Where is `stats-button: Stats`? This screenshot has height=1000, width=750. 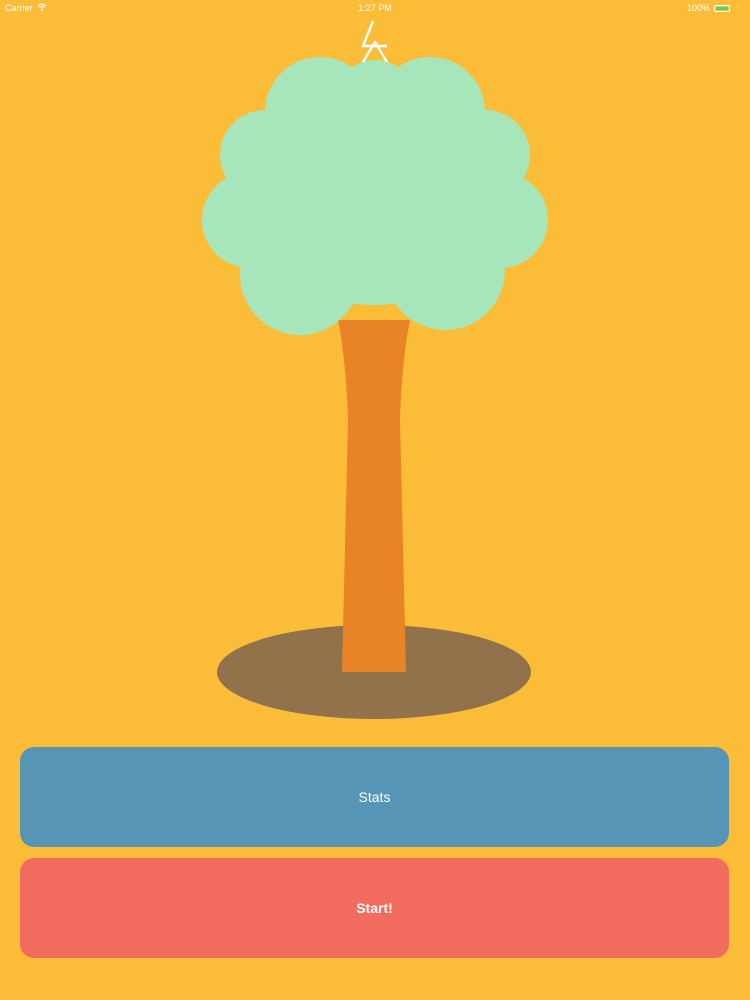
stats-button: Stats is located at coordinates (374, 797).